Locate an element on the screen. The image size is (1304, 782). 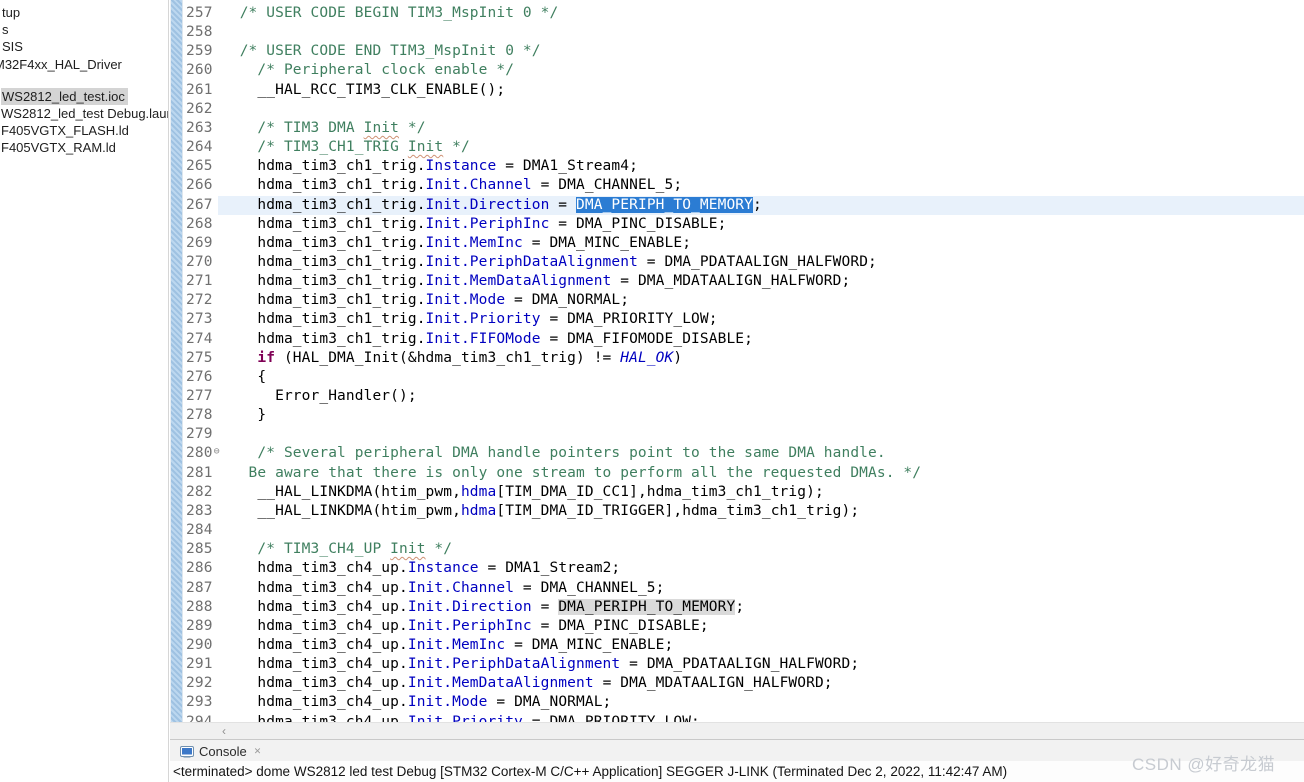
line-number: 285 is located at coordinates (203, 549).